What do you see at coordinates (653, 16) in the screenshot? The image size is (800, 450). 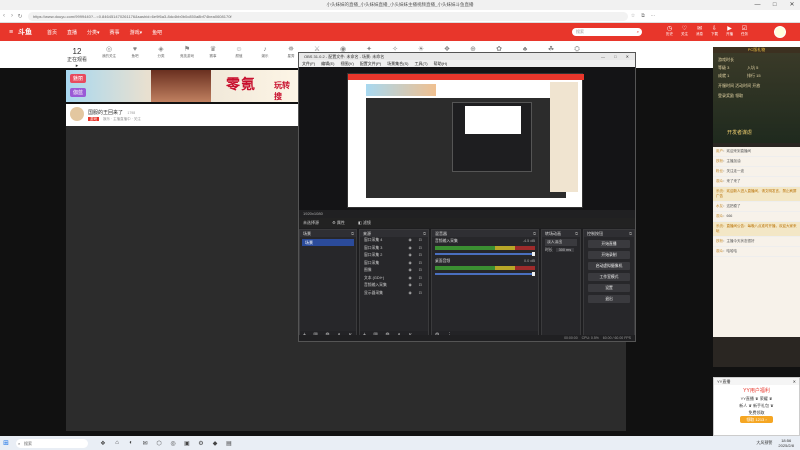 I see `more-icon: ⋯` at bounding box center [653, 16].